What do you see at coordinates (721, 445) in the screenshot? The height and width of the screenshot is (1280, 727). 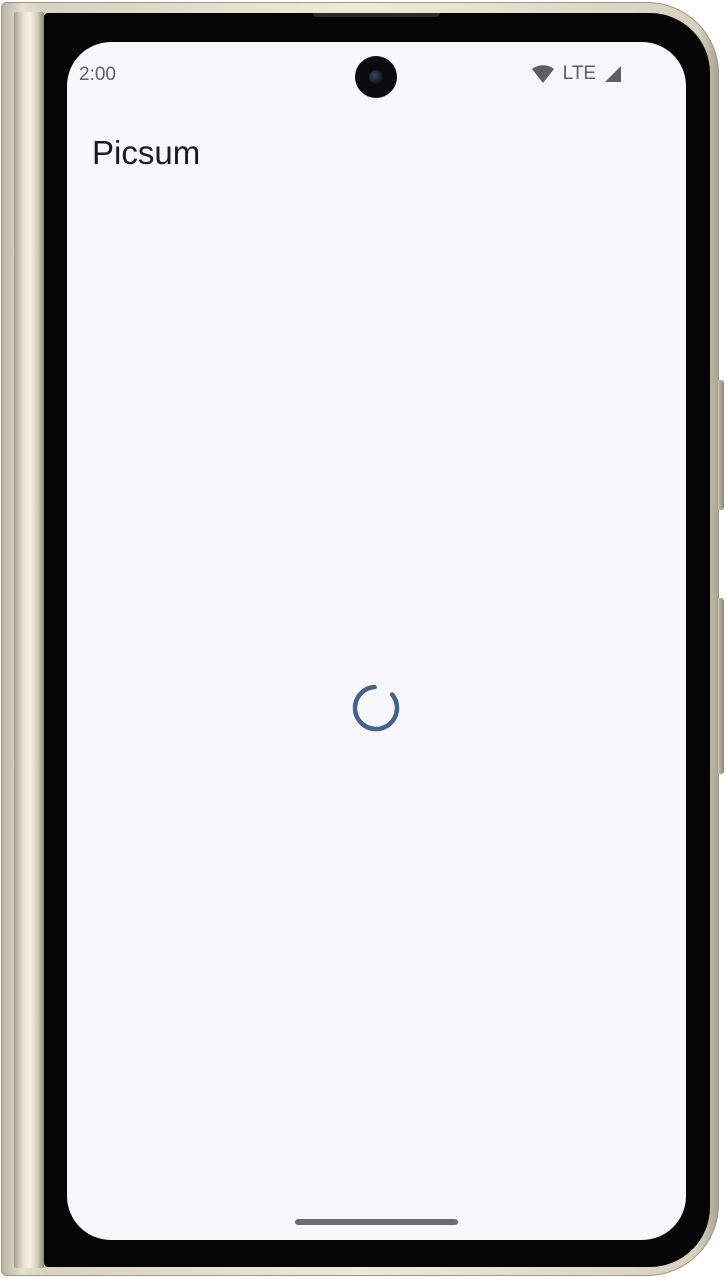 I see `volume-button` at bounding box center [721, 445].